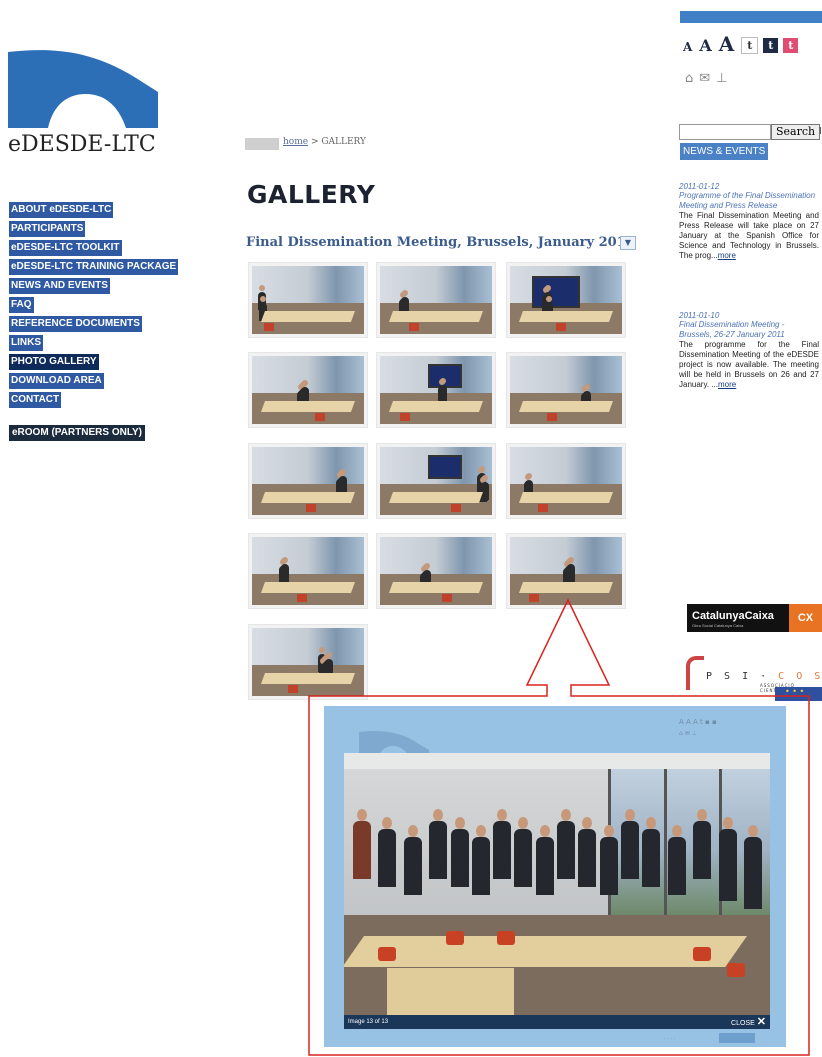 This screenshot has width=822, height=1057. I want to click on lightbox-ghost-flag, so click(737, 1038).